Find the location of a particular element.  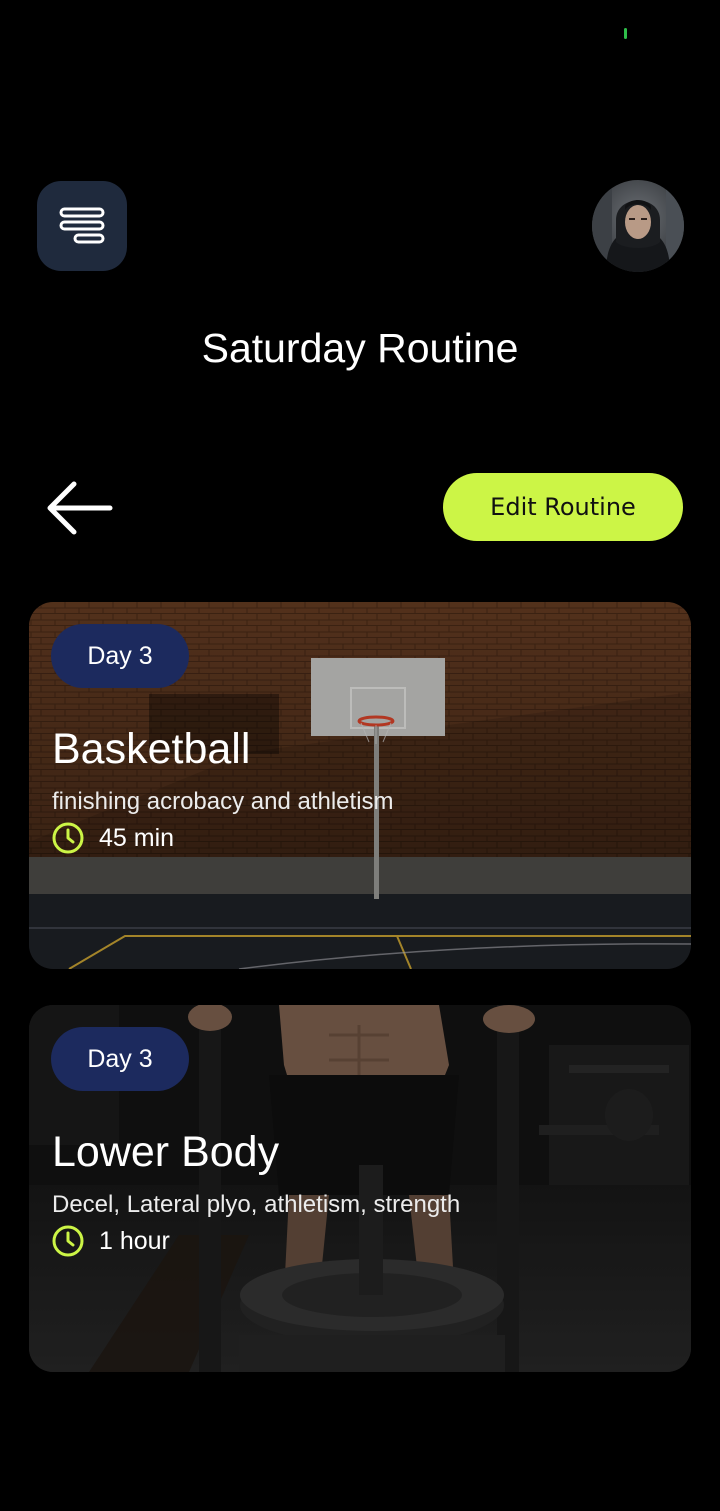

status-indicator is located at coordinates (625, 33).